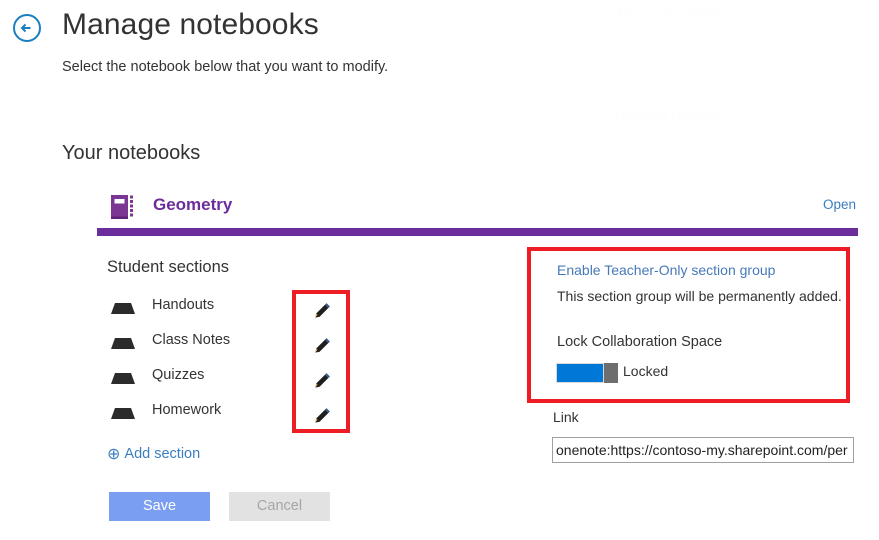 The width and height of the screenshot is (879, 540). I want to click on lock-collaboration-space-label: Lock Collaboration Space, so click(640, 342).